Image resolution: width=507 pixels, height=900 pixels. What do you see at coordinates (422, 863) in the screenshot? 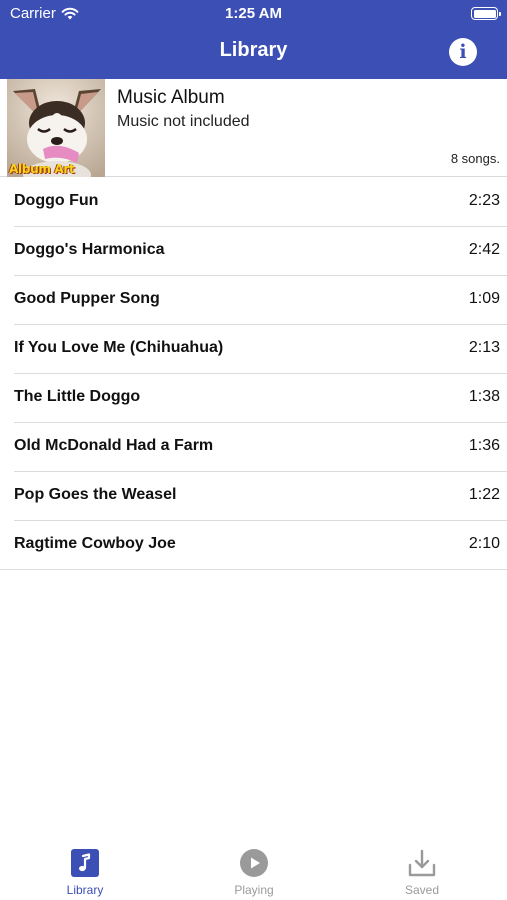
I see `download-icon` at bounding box center [422, 863].